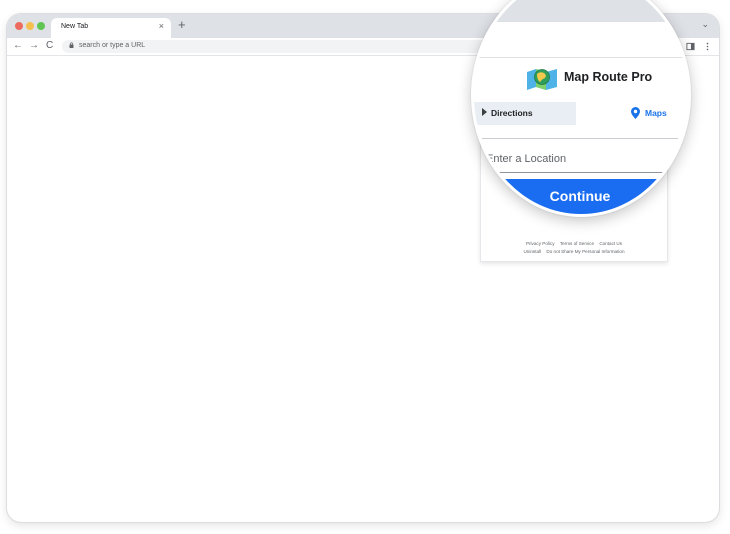 Image resolution: width=730 pixels, height=534 pixels. I want to click on lock-icon, so click(71, 45).